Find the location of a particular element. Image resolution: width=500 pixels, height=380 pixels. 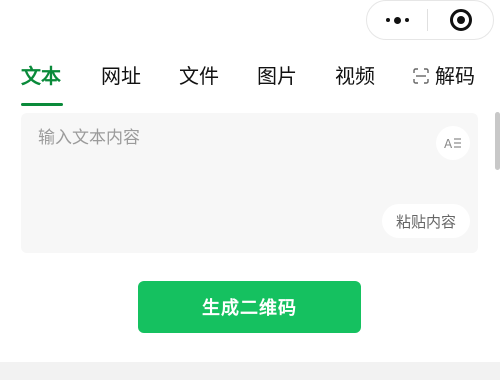

tab-url: 网址 is located at coordinates (121, 76).